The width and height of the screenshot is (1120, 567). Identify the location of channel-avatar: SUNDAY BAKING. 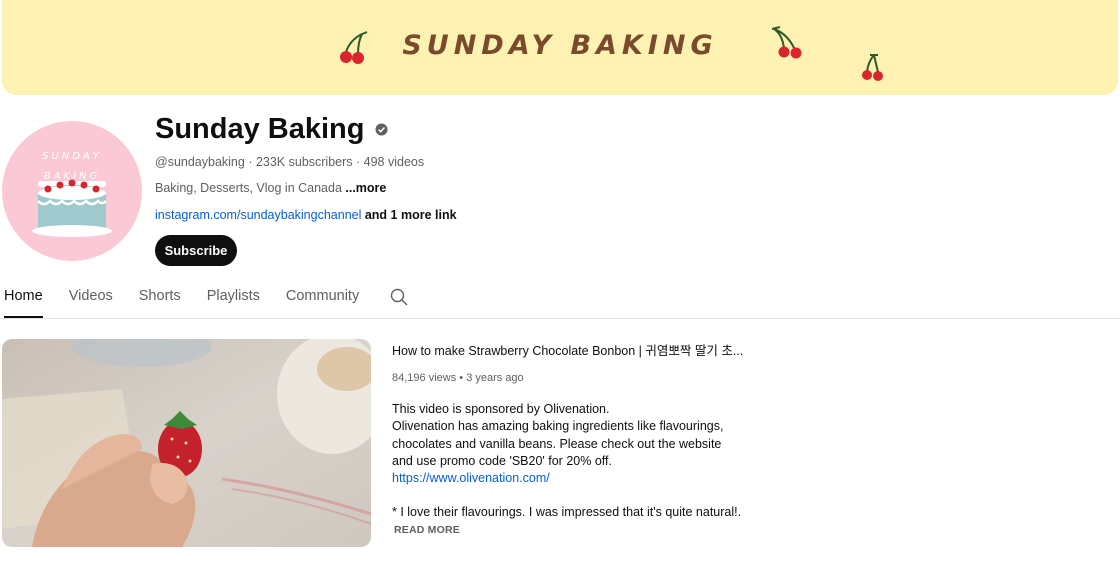
(72, 191).